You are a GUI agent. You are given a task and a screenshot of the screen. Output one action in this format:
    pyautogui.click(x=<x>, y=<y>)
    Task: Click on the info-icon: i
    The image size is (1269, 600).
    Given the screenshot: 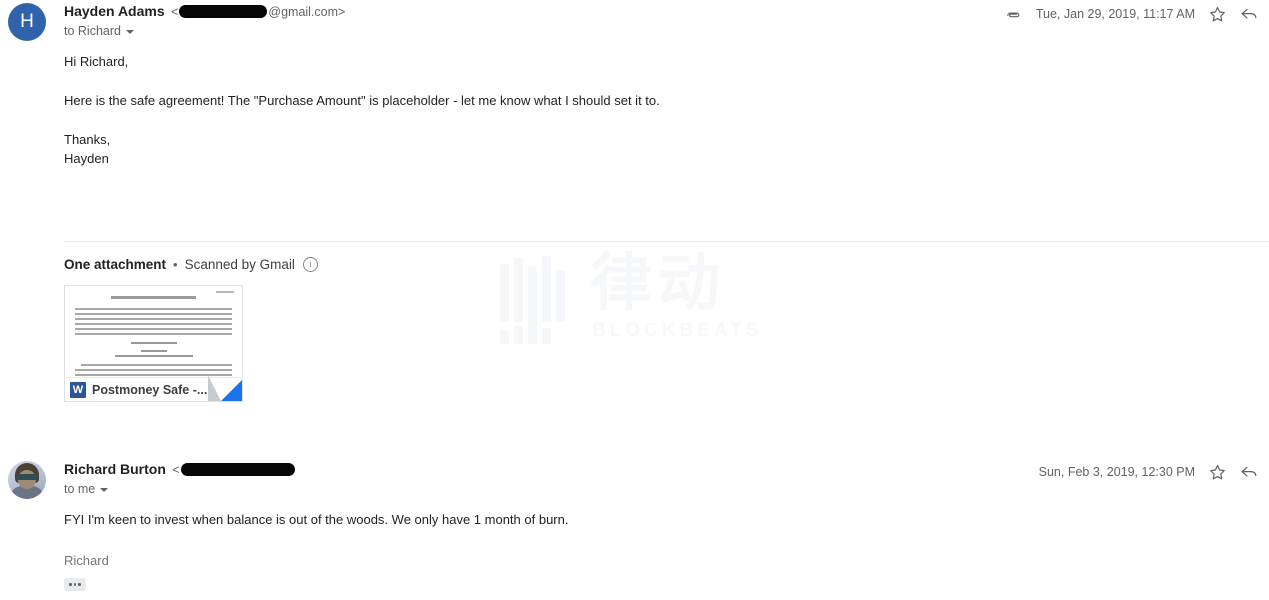 What is the action you would take?
    pyautogui.click(x=310, y=264)
    